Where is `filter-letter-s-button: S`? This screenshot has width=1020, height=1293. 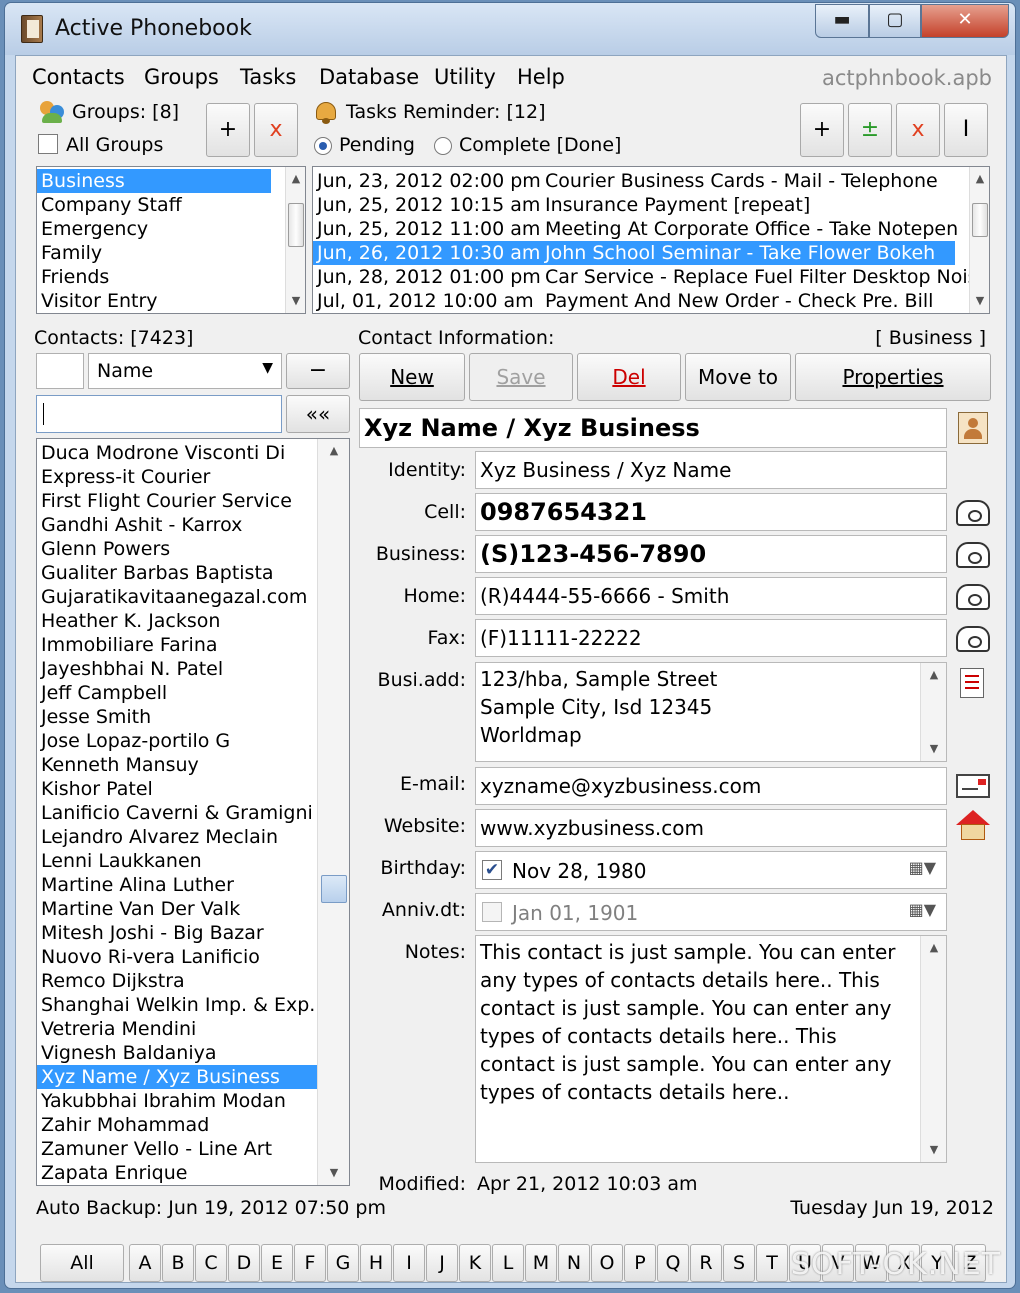 filter-letter-s-button: S is located at coordinates (739, 1263).